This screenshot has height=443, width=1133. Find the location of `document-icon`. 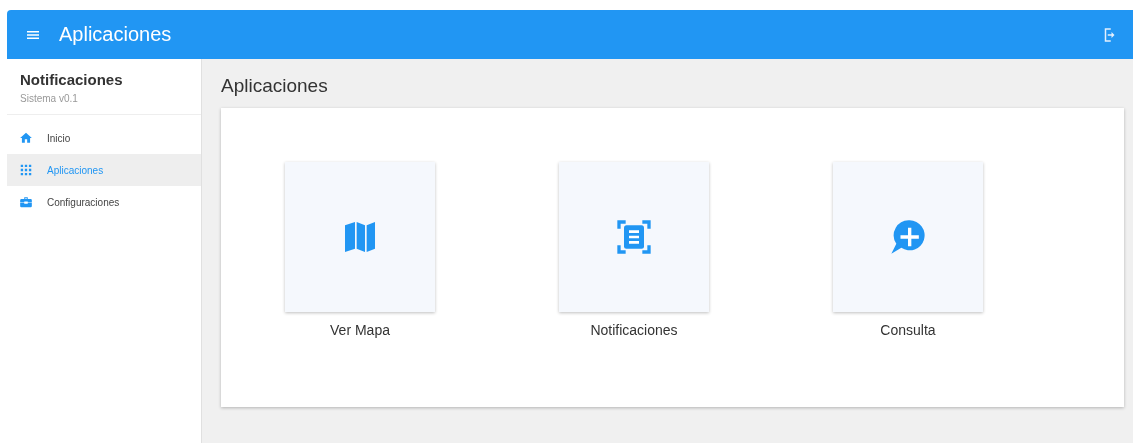

document-icon is located at coordinates (634, 237).